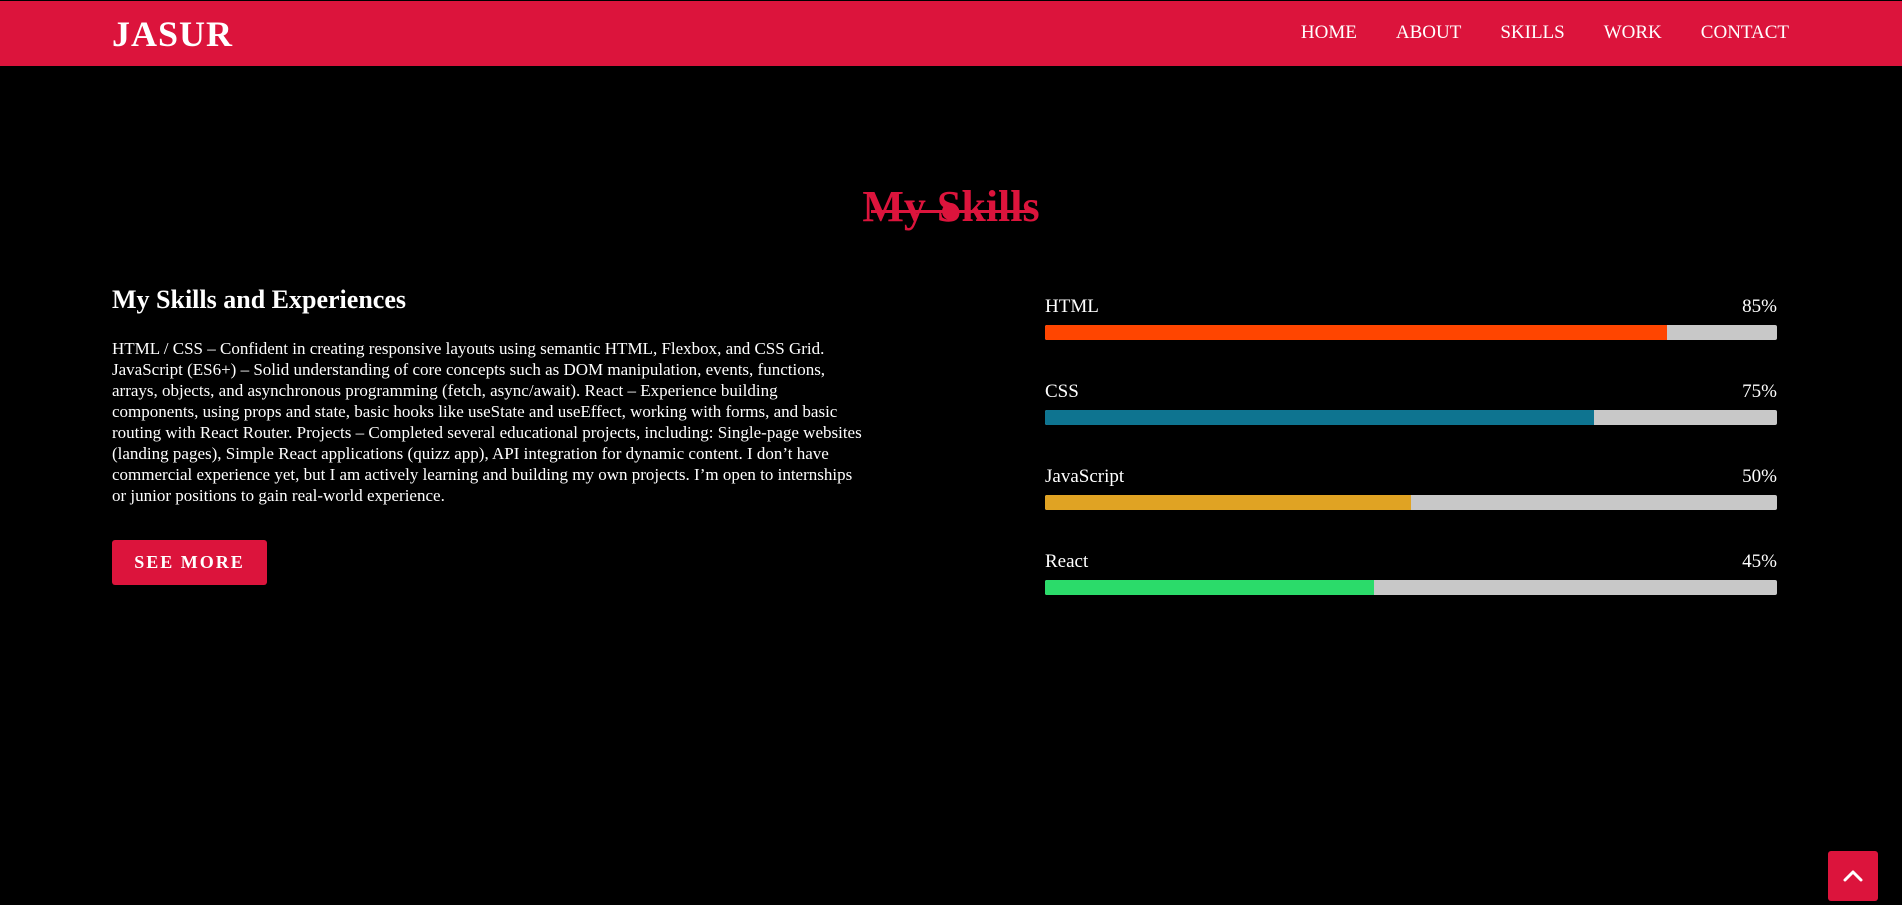 Image resolution: width=1902 pixels, height=905 pixels. I want to click on scroll-to-top-button, so click(1853, 876).